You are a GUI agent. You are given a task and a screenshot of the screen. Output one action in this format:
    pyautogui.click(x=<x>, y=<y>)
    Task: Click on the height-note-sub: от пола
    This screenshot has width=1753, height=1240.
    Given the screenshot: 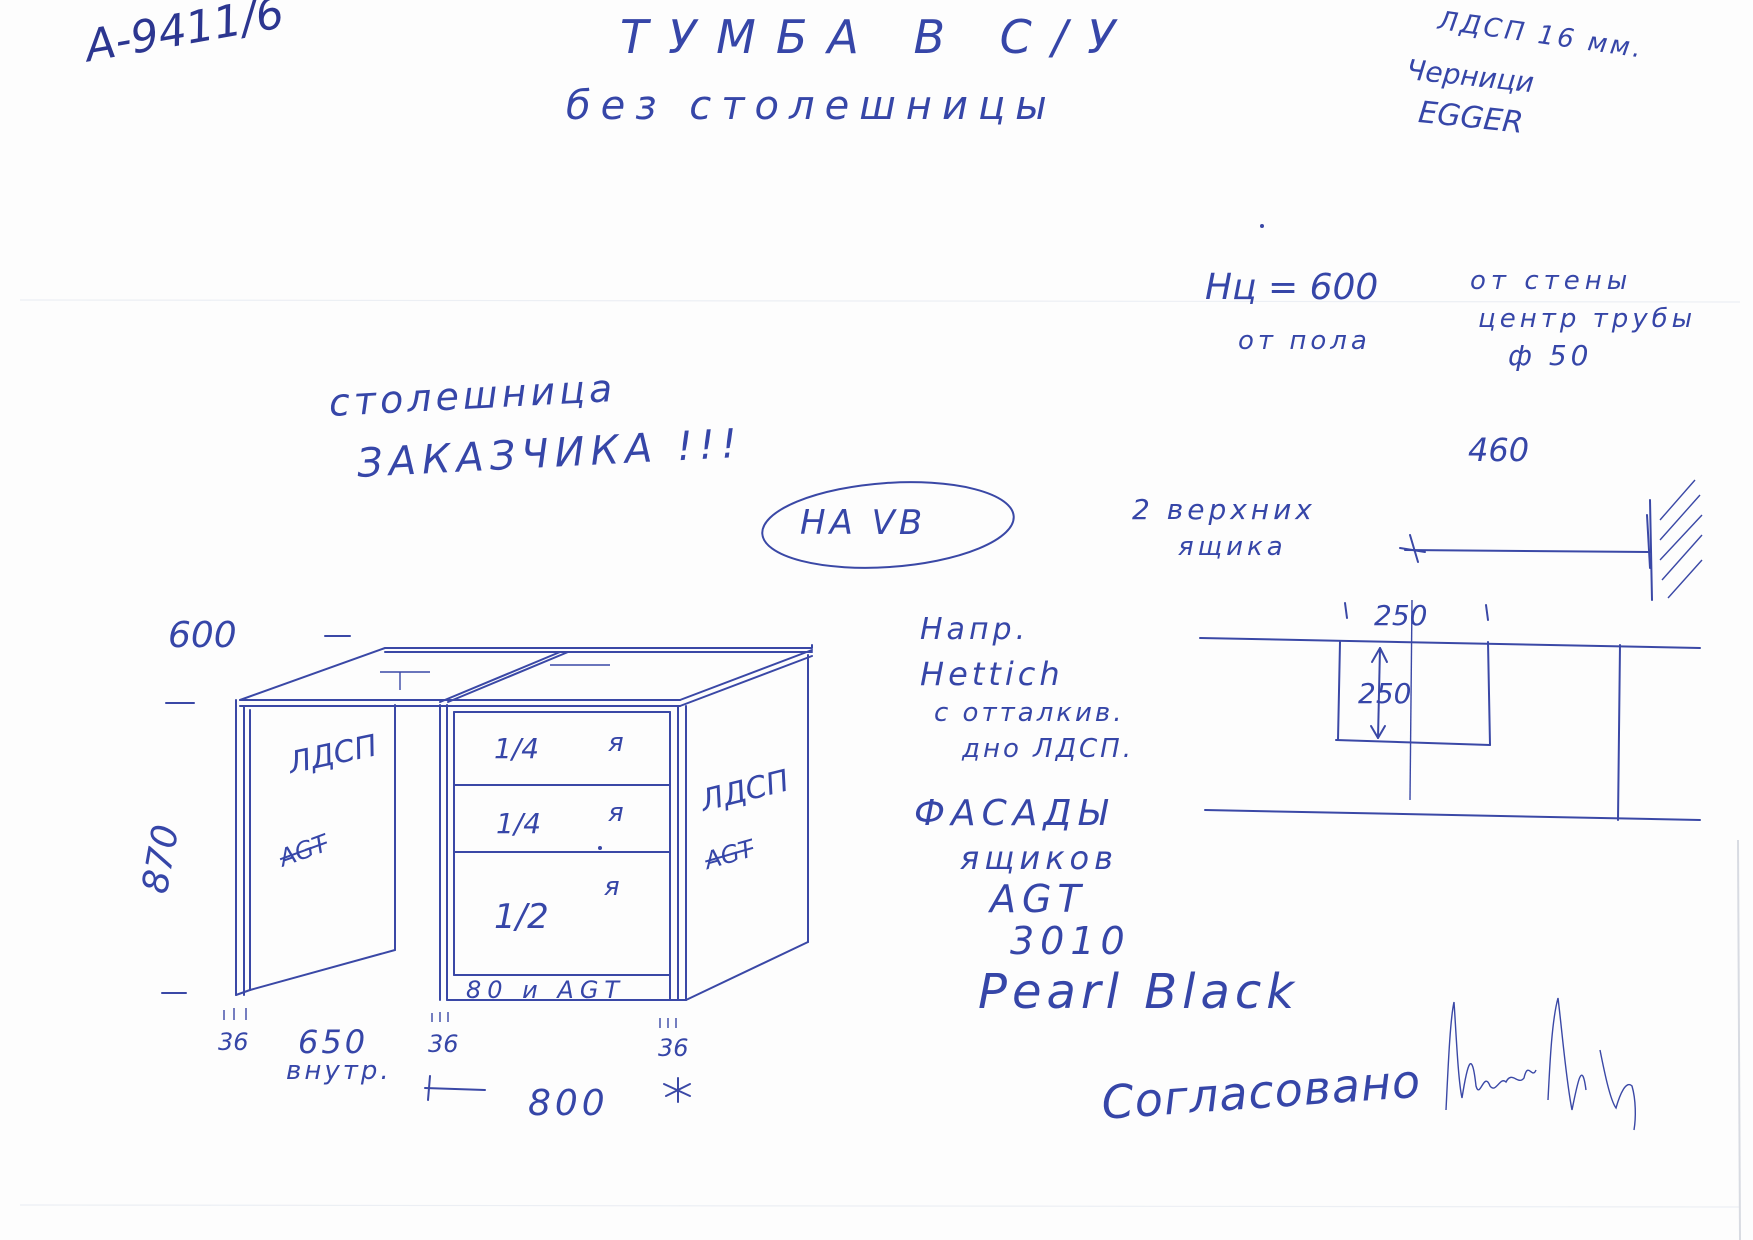 What is the action you would take?
    pyautogui.click(x=1304, y=341)
    